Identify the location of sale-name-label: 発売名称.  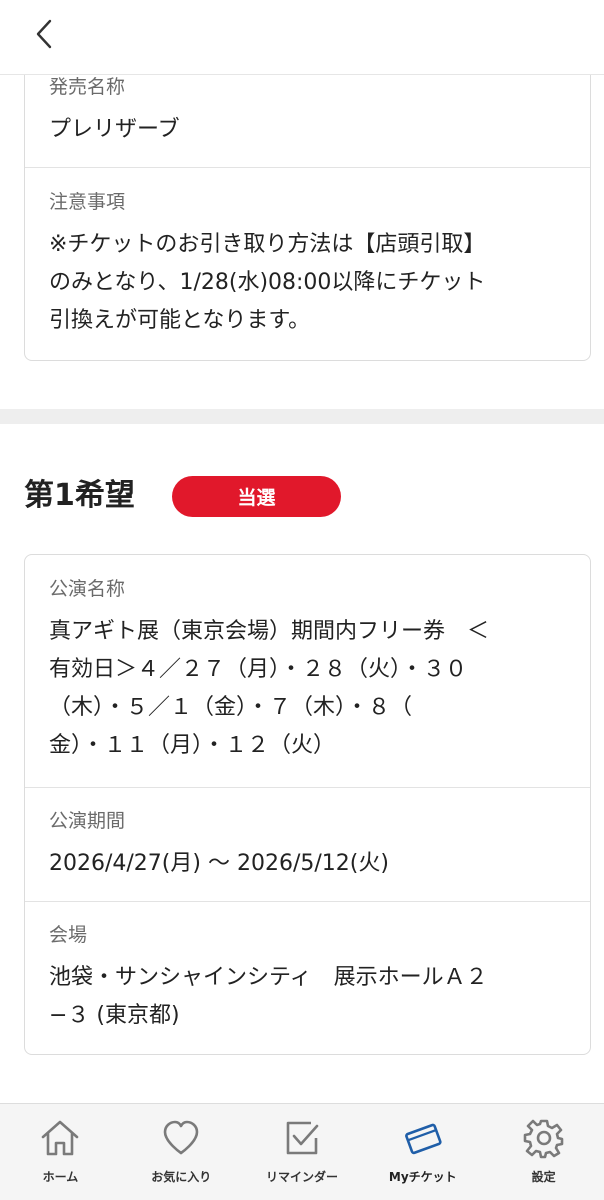
(87, 87).